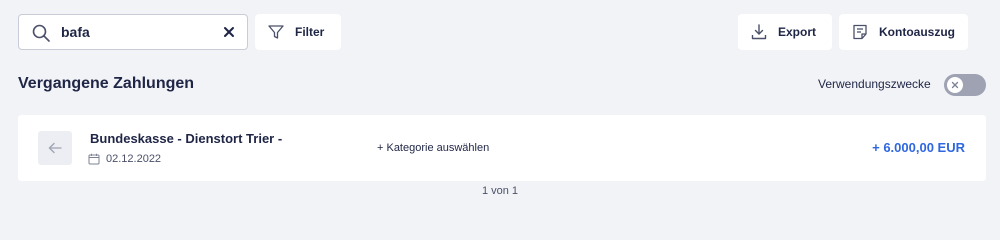  I want to click on payment-date: 02.12.2022, so click(124, 159).